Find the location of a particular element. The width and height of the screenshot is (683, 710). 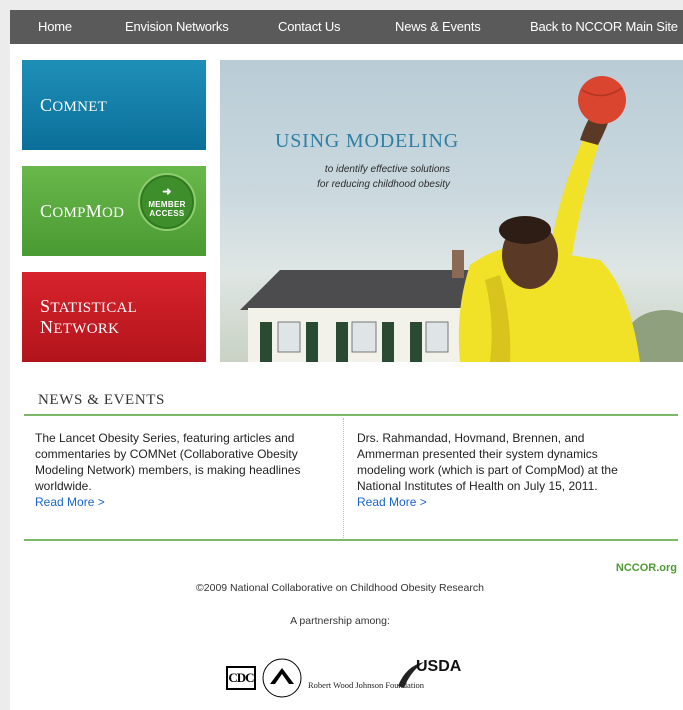

statistical-network-tile: STATISTICAL NETWORK is located at coordinates (114, 317).